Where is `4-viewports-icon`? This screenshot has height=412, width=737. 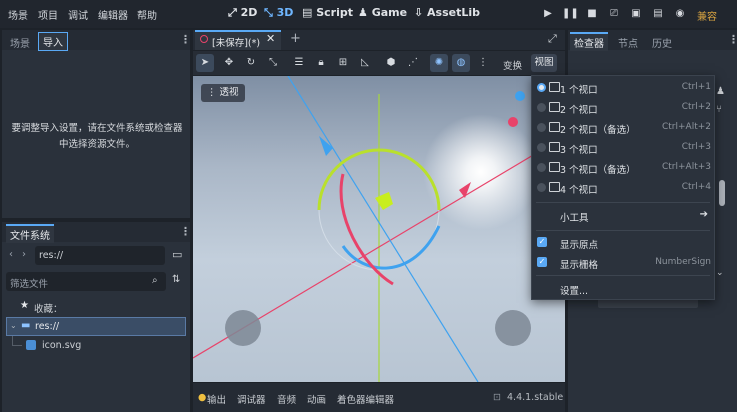 4-viewports-icon is located at coordinates (554, 187).